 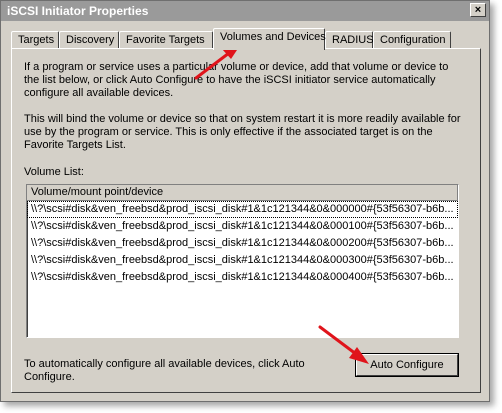 I want to click on tab-favorite-targets: Favorite Targets, so click(x=166, y=40).